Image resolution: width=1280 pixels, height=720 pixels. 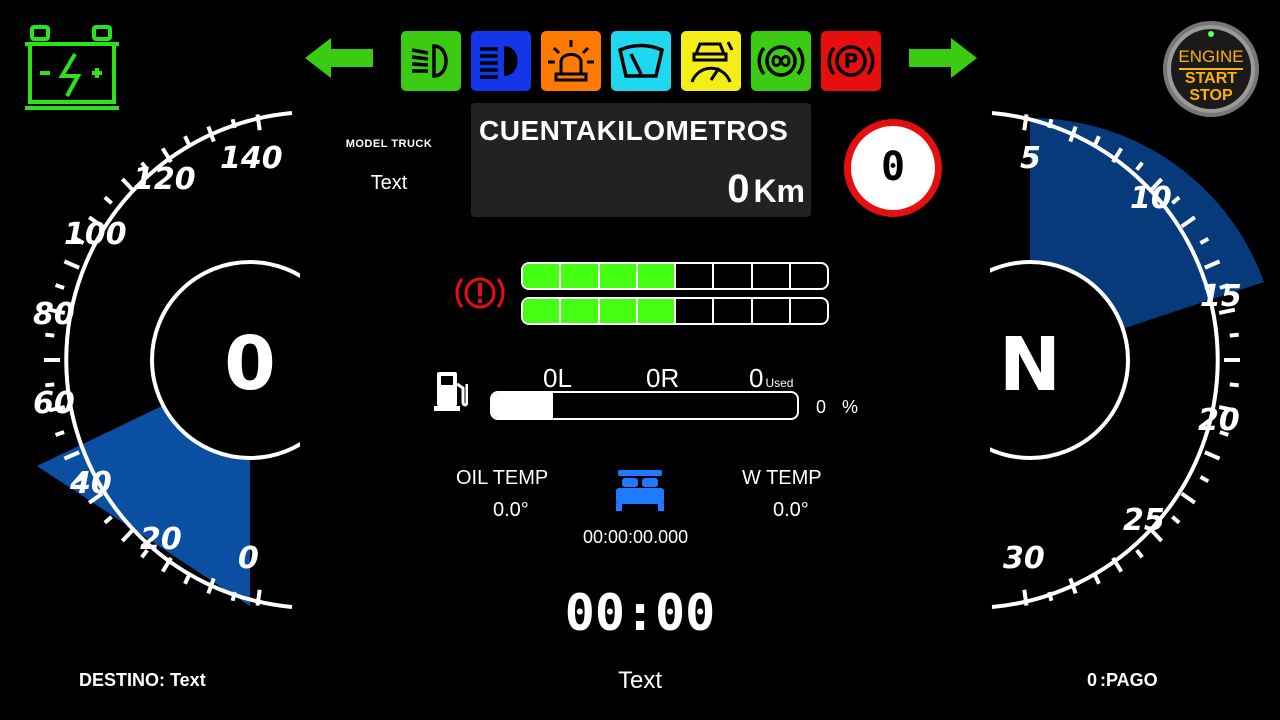 I want to click on speed-tick-label: 80, so click(x=54, y=314).